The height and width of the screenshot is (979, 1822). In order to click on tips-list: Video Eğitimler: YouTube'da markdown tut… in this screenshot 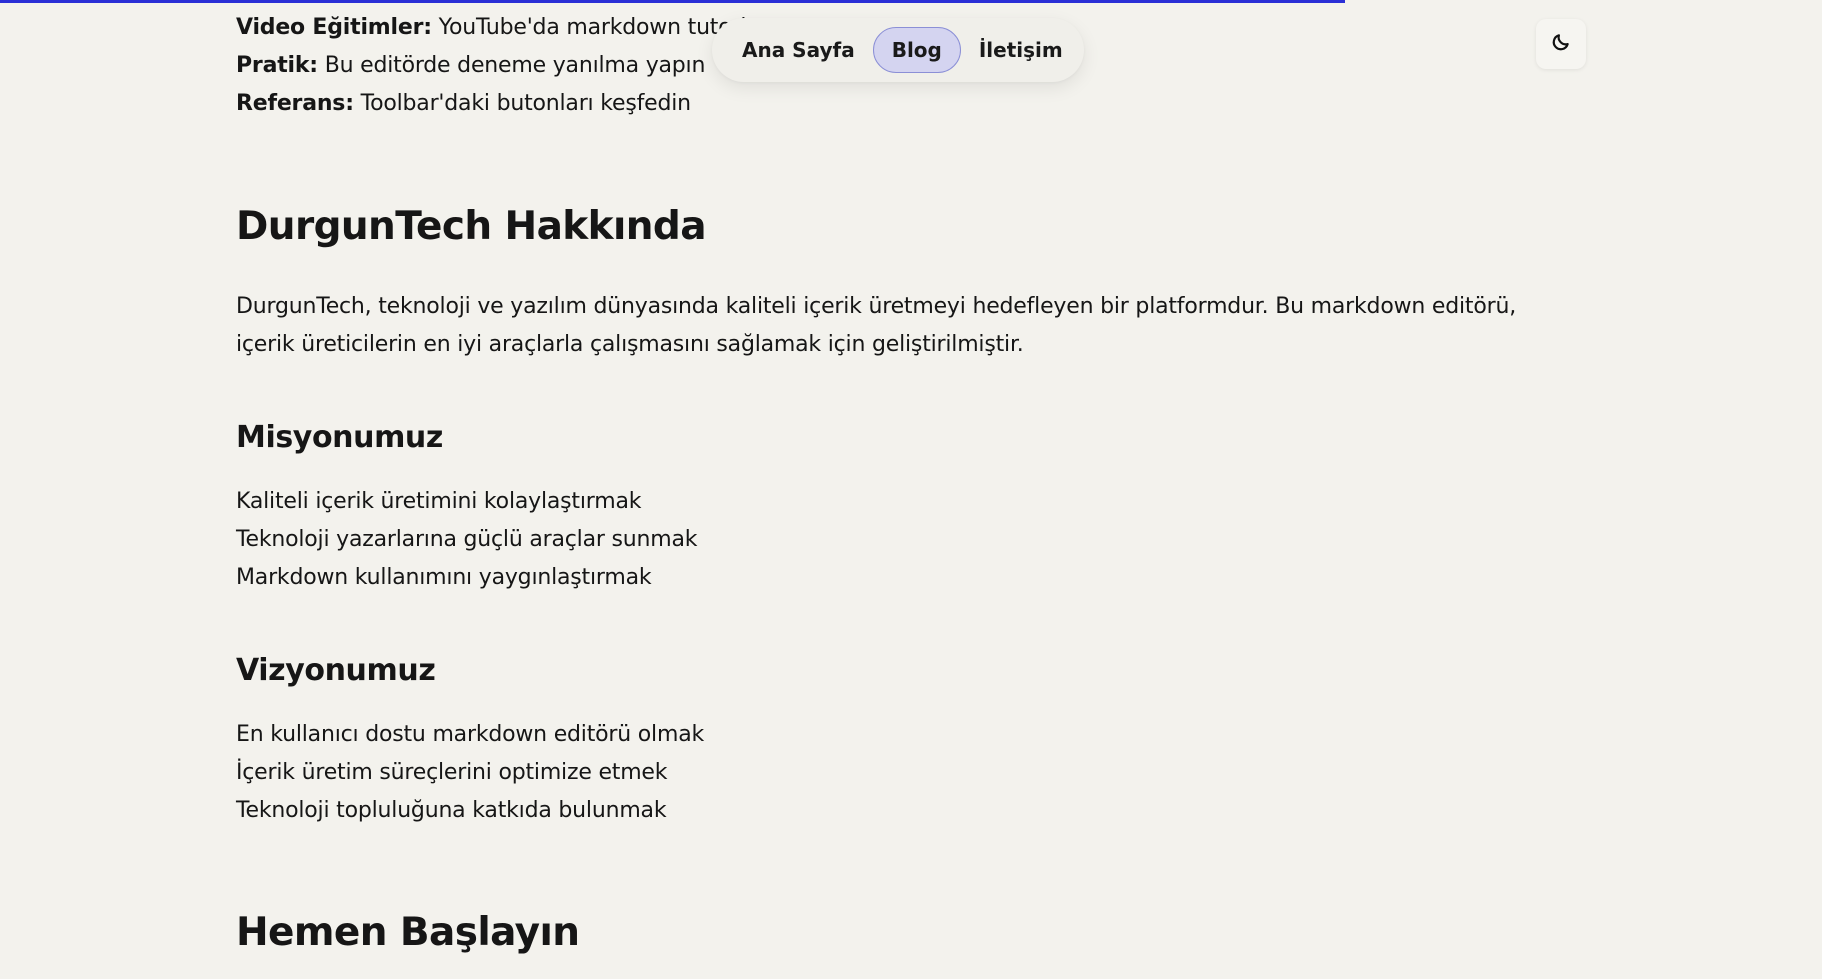, I will do `click(498, 66)`.